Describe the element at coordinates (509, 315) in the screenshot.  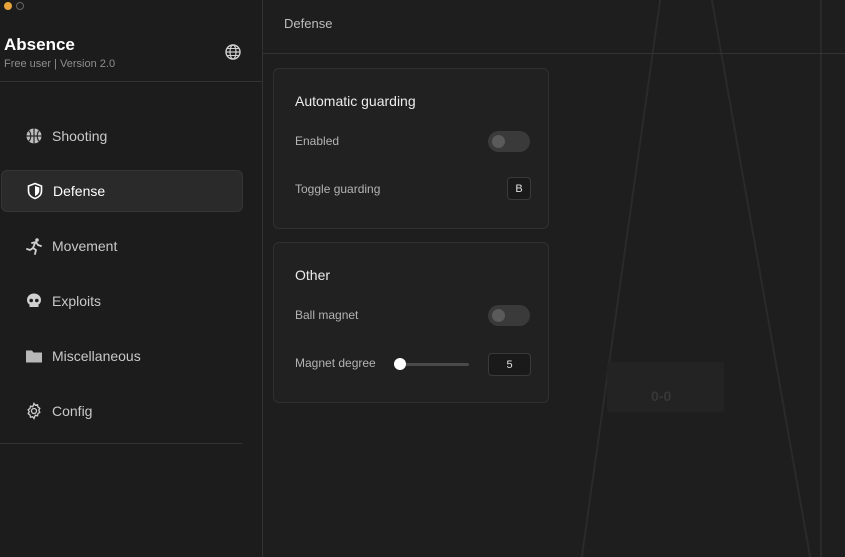
I see `ball-magnet-toggle` at that location.